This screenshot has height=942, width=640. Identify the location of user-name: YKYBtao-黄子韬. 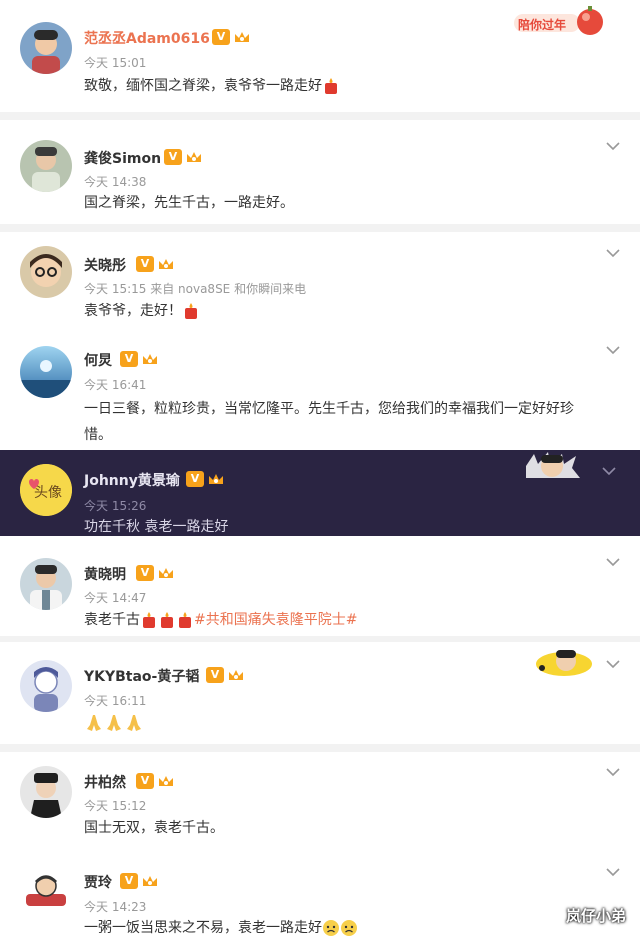
(141, 676).